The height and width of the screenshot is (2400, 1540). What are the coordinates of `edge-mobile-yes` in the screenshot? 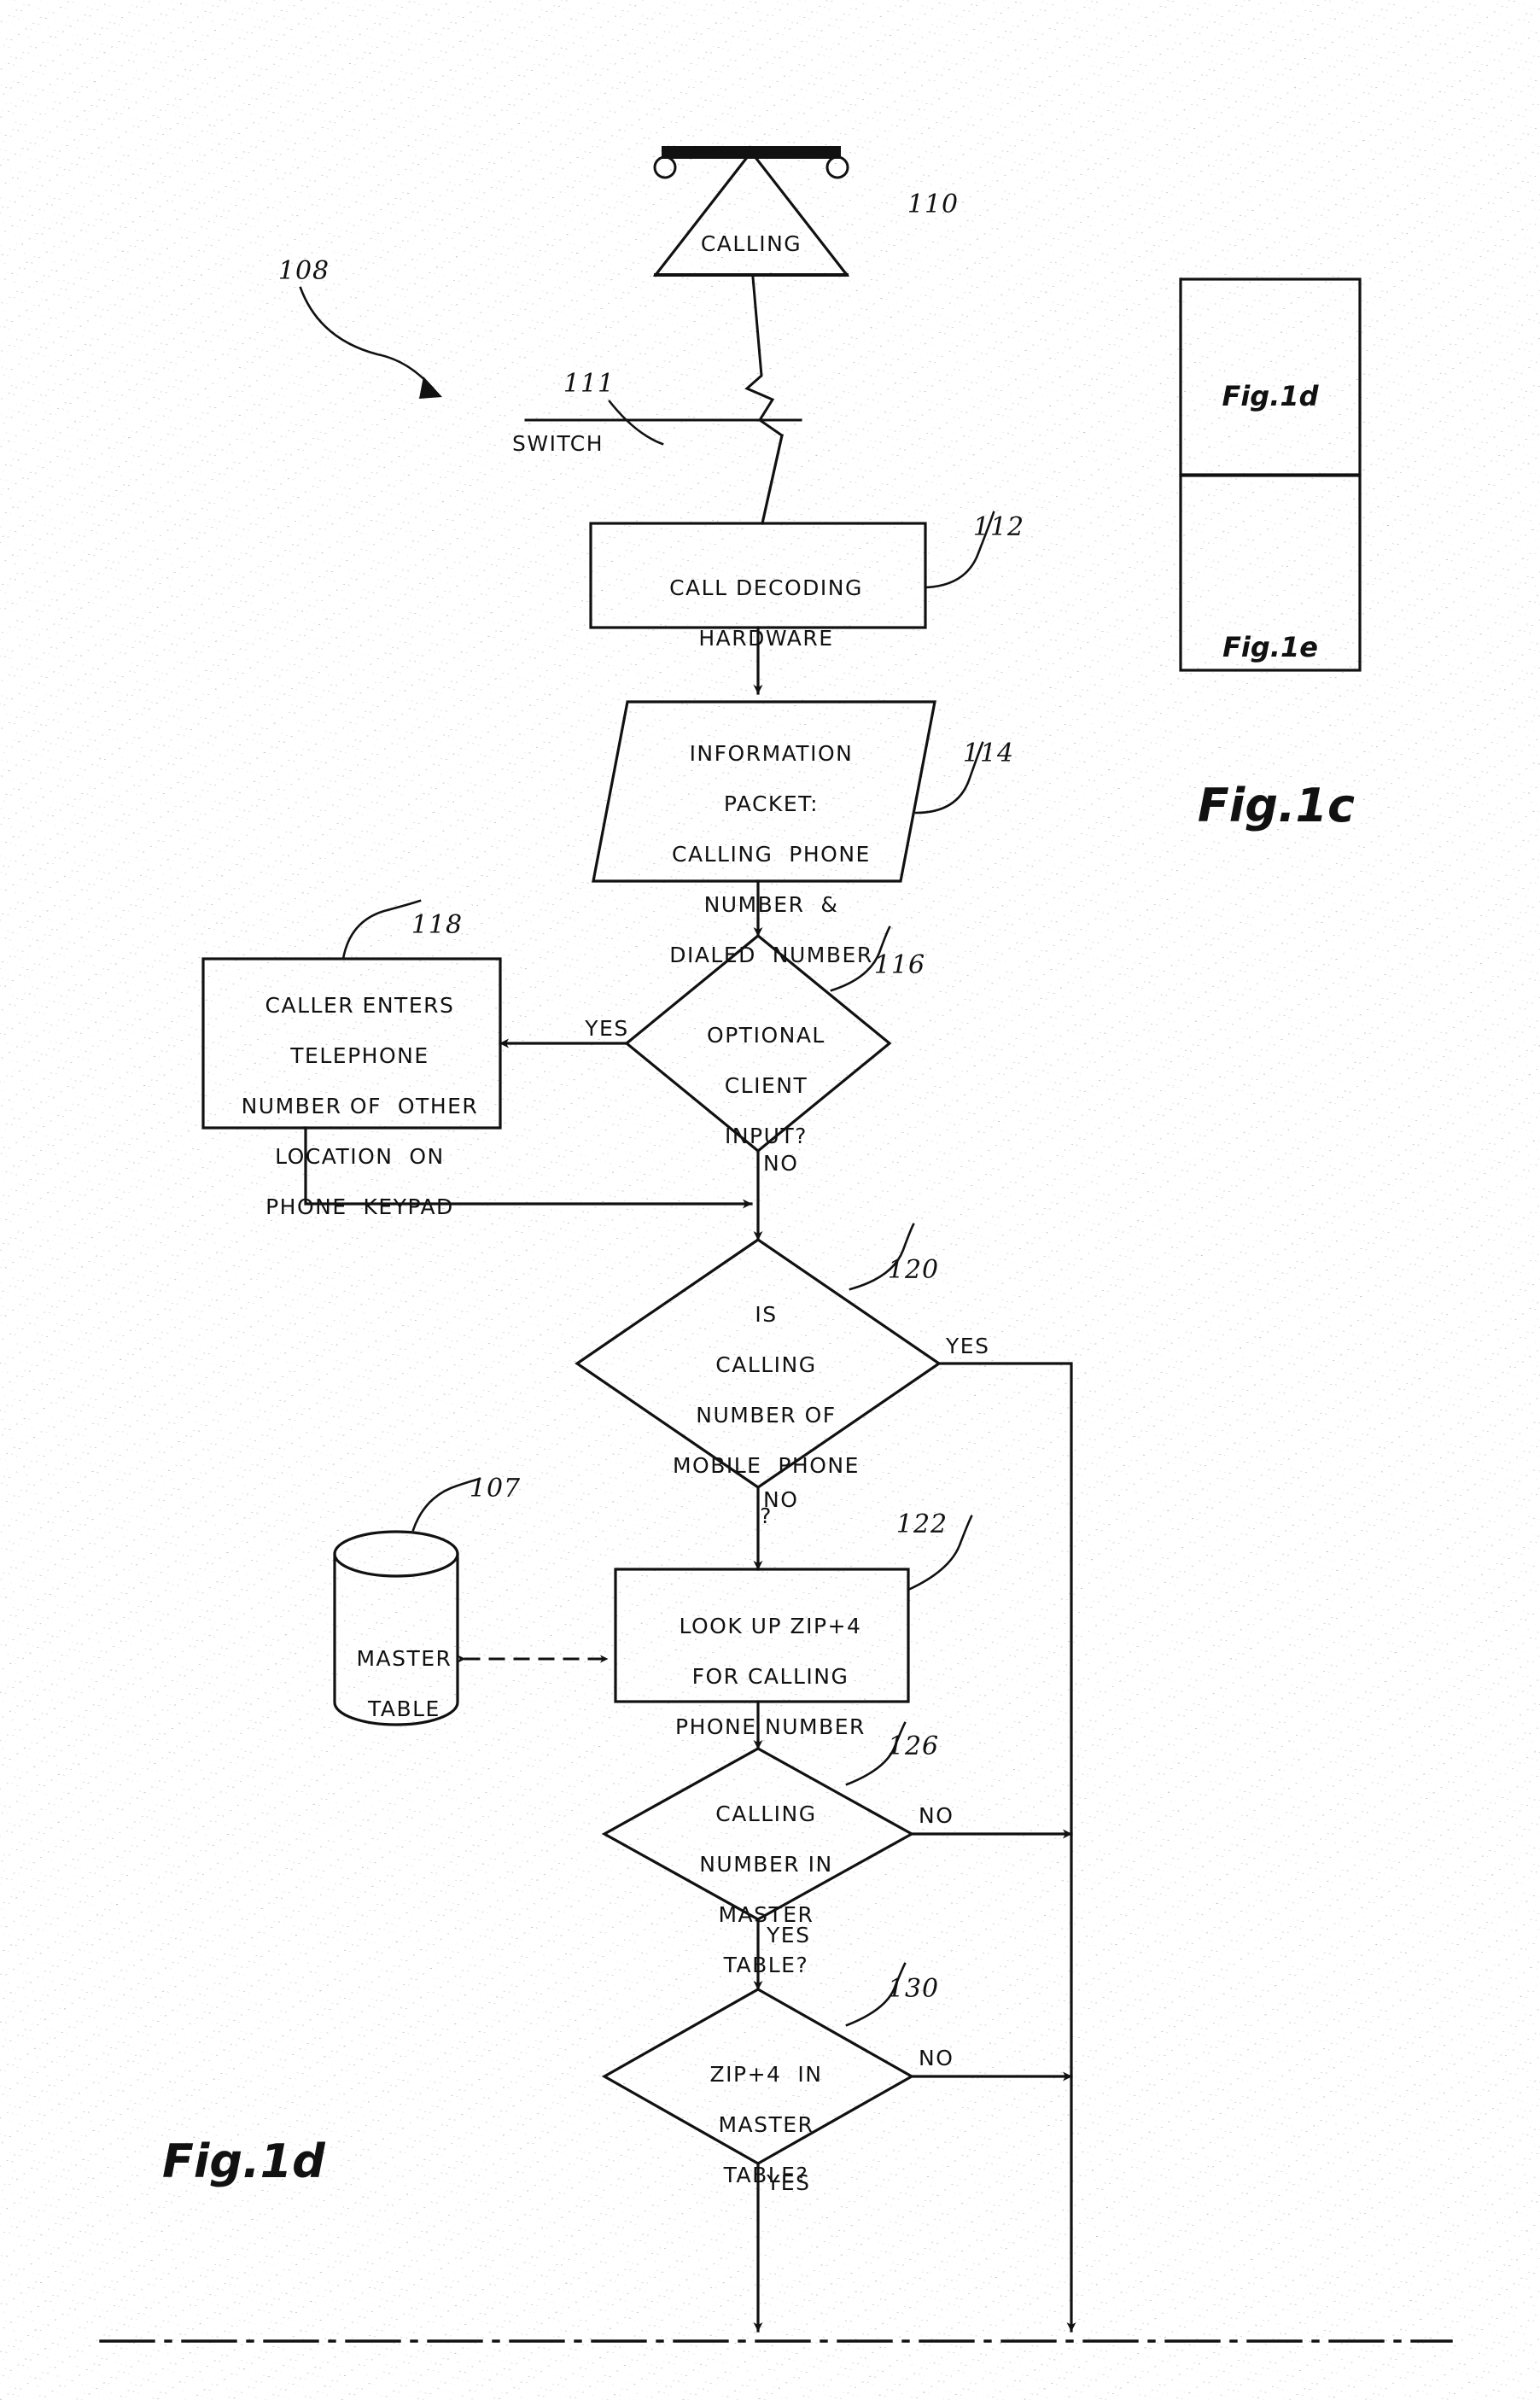 It's located at (1006, 1847).